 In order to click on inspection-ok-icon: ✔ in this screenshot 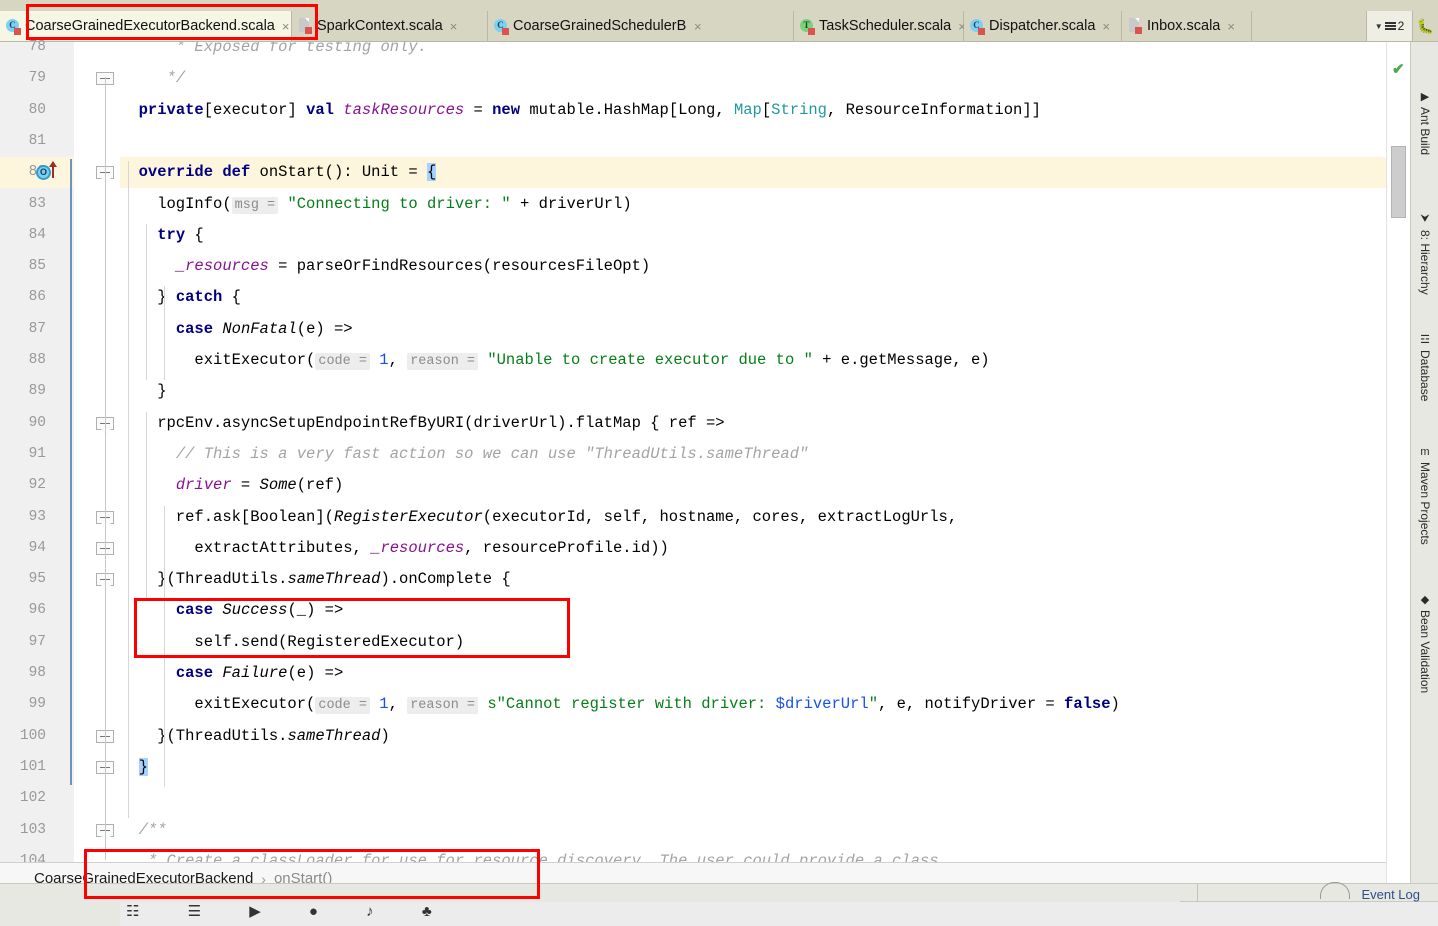, I will do `click(1398, 69)`.